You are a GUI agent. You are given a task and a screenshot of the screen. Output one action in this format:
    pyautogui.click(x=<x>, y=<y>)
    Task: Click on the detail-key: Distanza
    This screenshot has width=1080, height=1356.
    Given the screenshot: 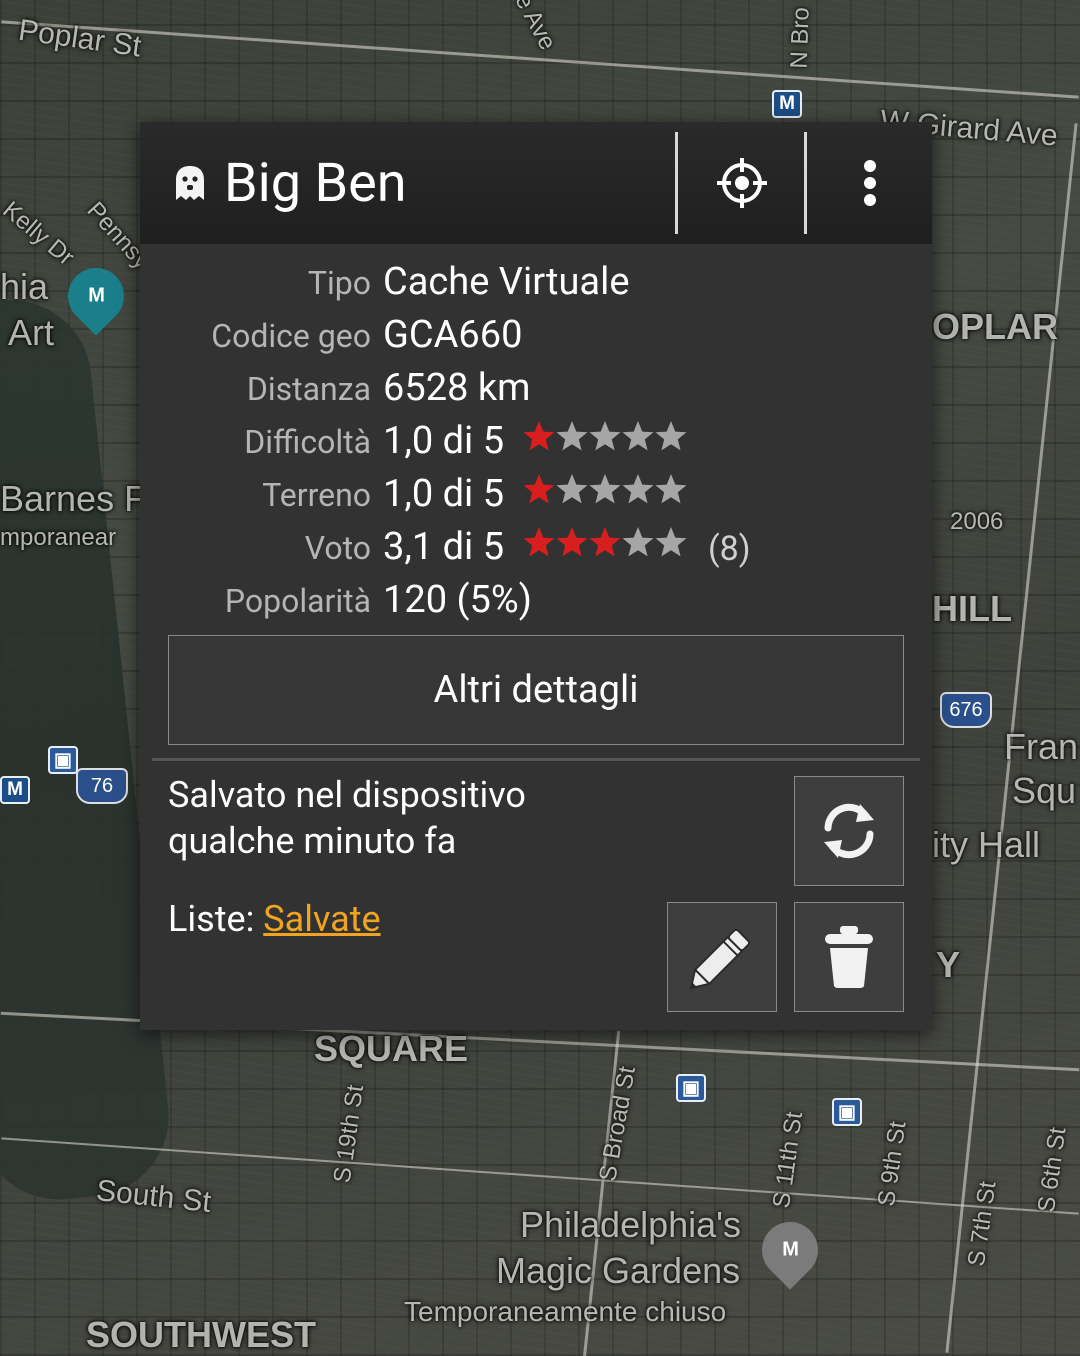 What is the action you would take?
    pyautogui.click(x=308, y=389)
    